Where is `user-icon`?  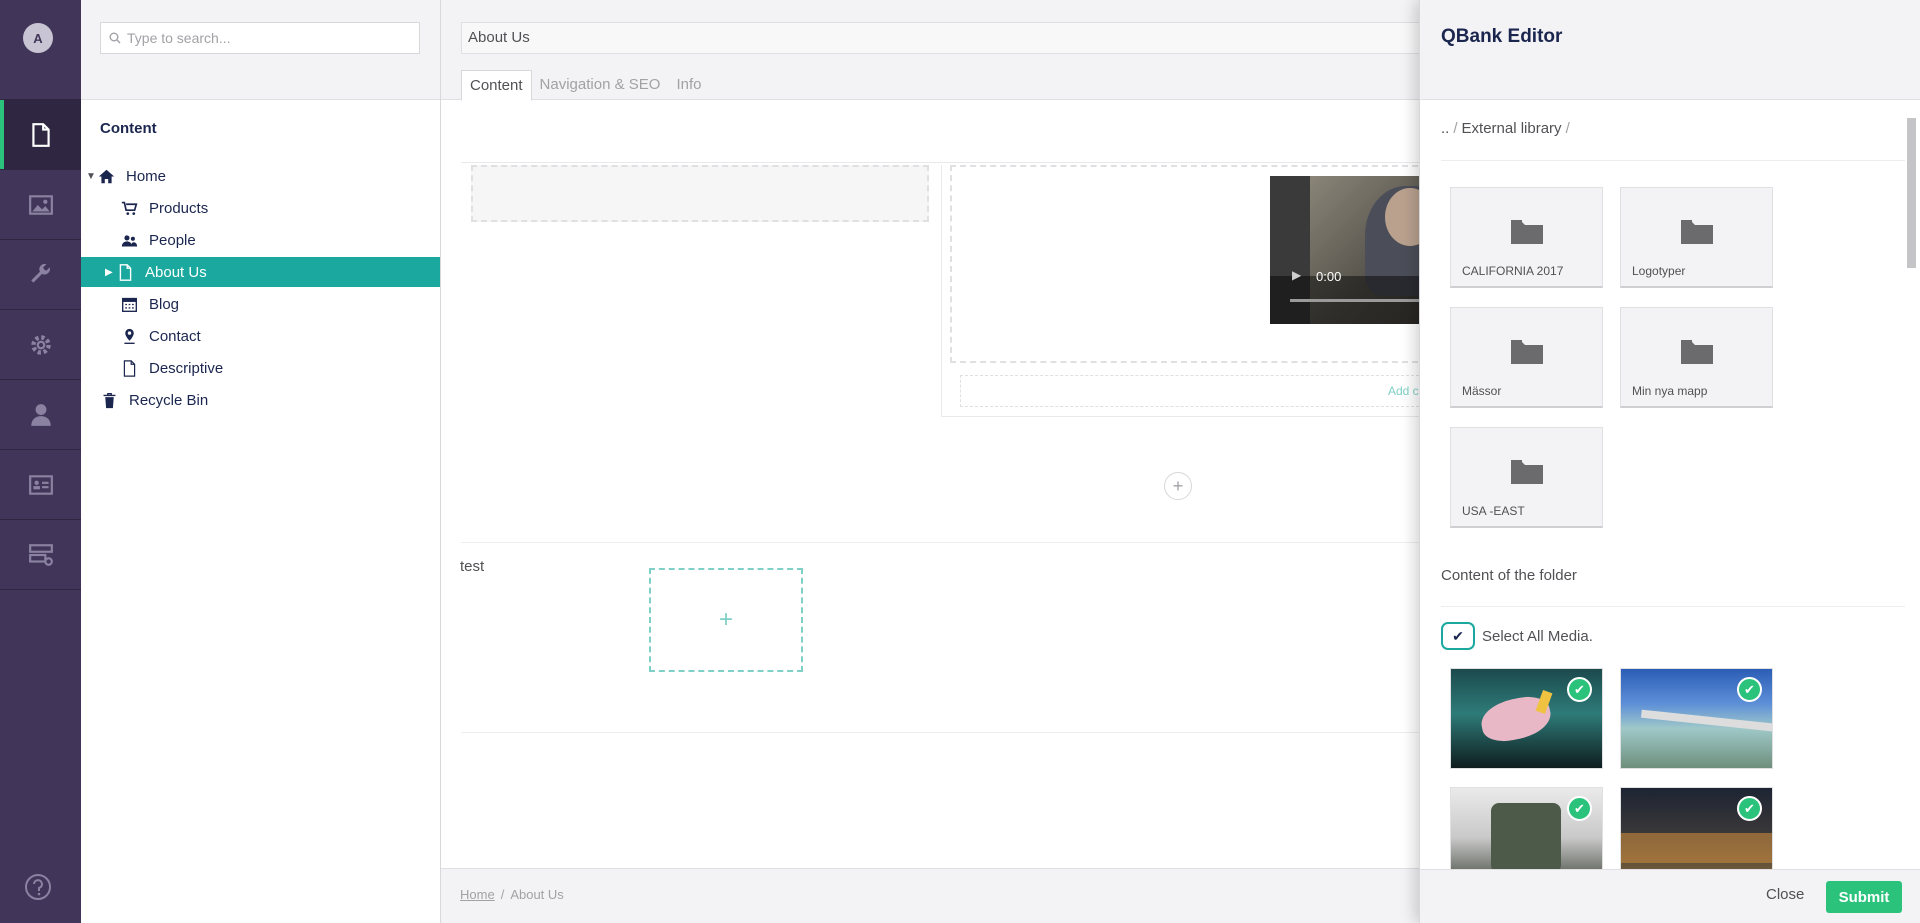 user-icon is located at coordinates (40, 414).